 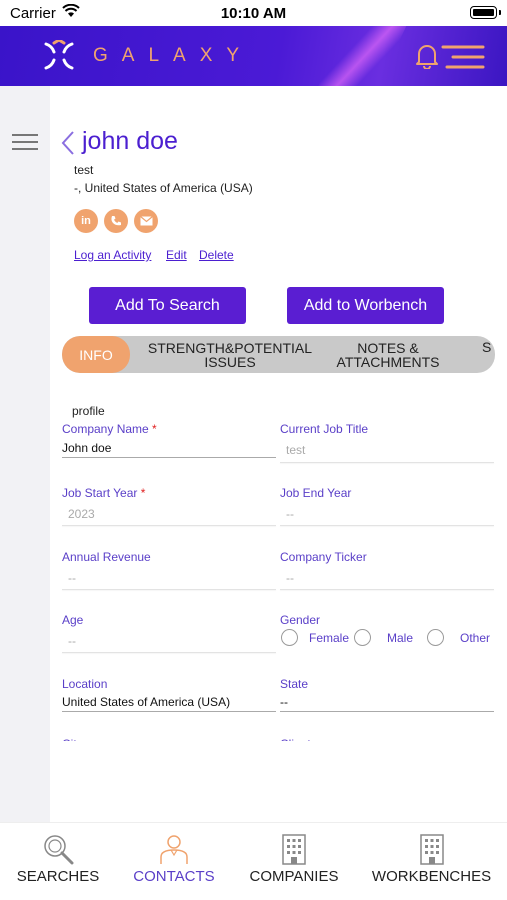 I want to click on nav-searches-label: SEARCHES, so click(x=58, y=876).